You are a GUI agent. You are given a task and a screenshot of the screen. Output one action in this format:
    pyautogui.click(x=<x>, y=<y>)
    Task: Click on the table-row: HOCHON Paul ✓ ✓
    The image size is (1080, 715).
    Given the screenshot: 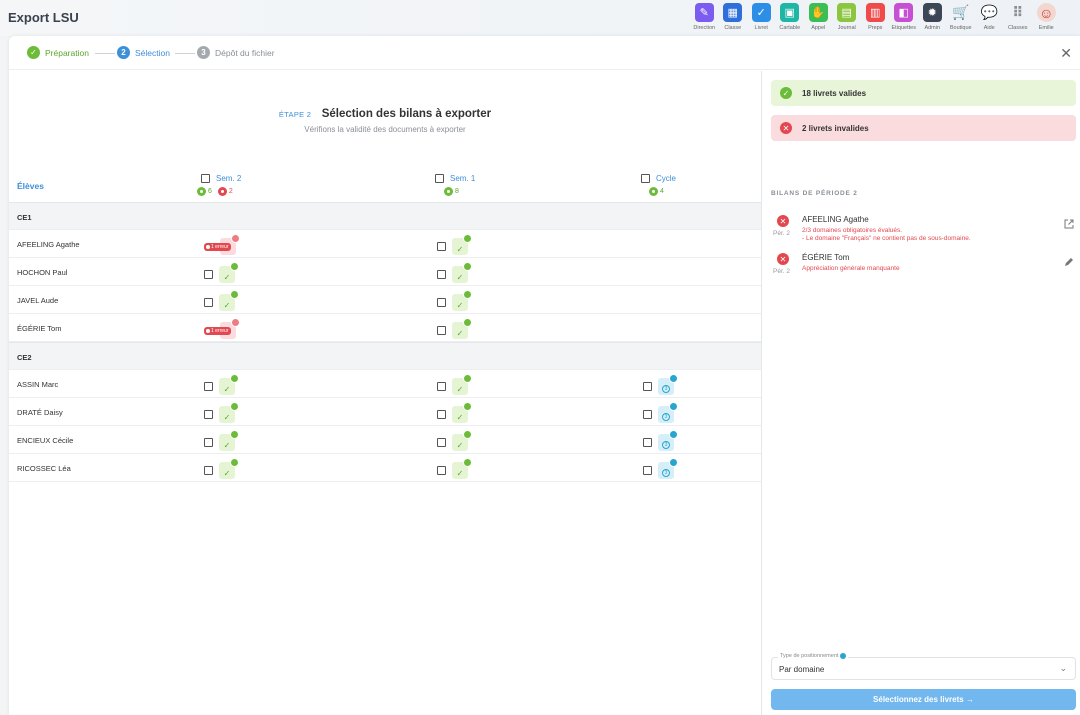 What is the action you would take?
    pyautogui.click(x=385, y=272)
    